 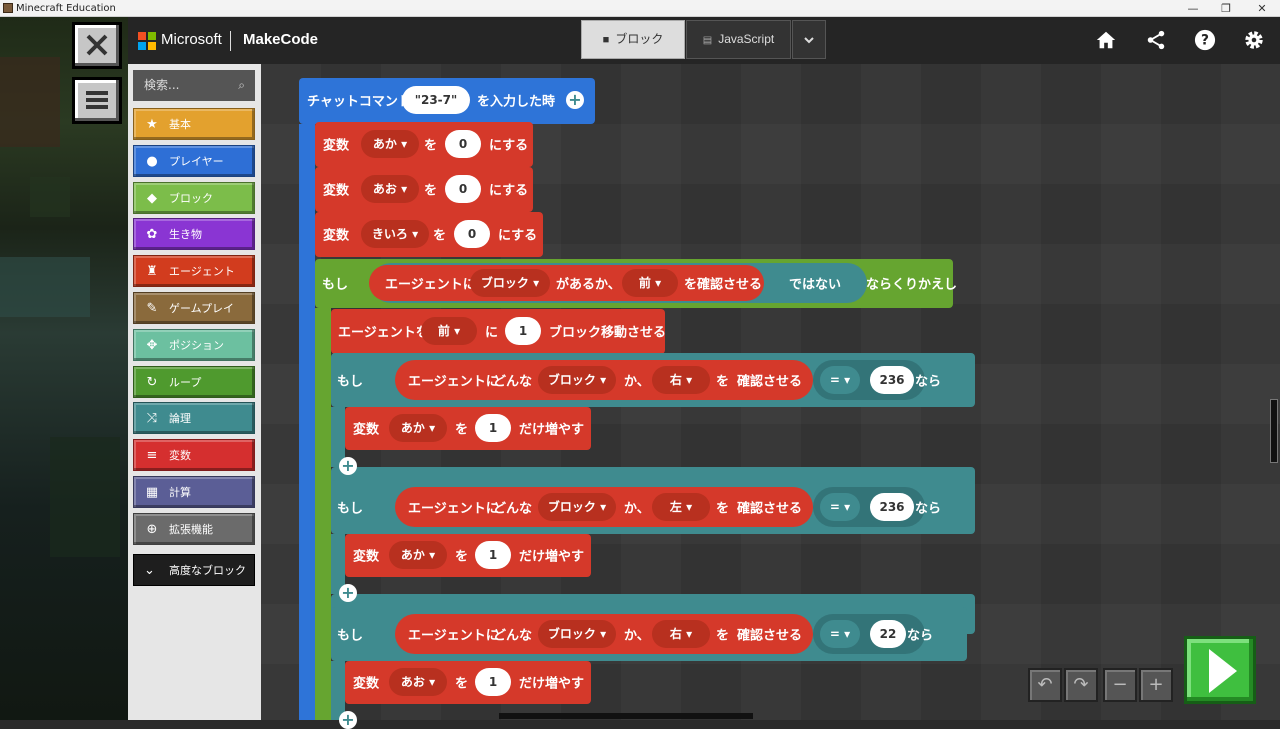 What do you see at coordinates (1156, 685) in the screenshot?
I see `zoom-in-button: +` at bounding box center [1156, 685].